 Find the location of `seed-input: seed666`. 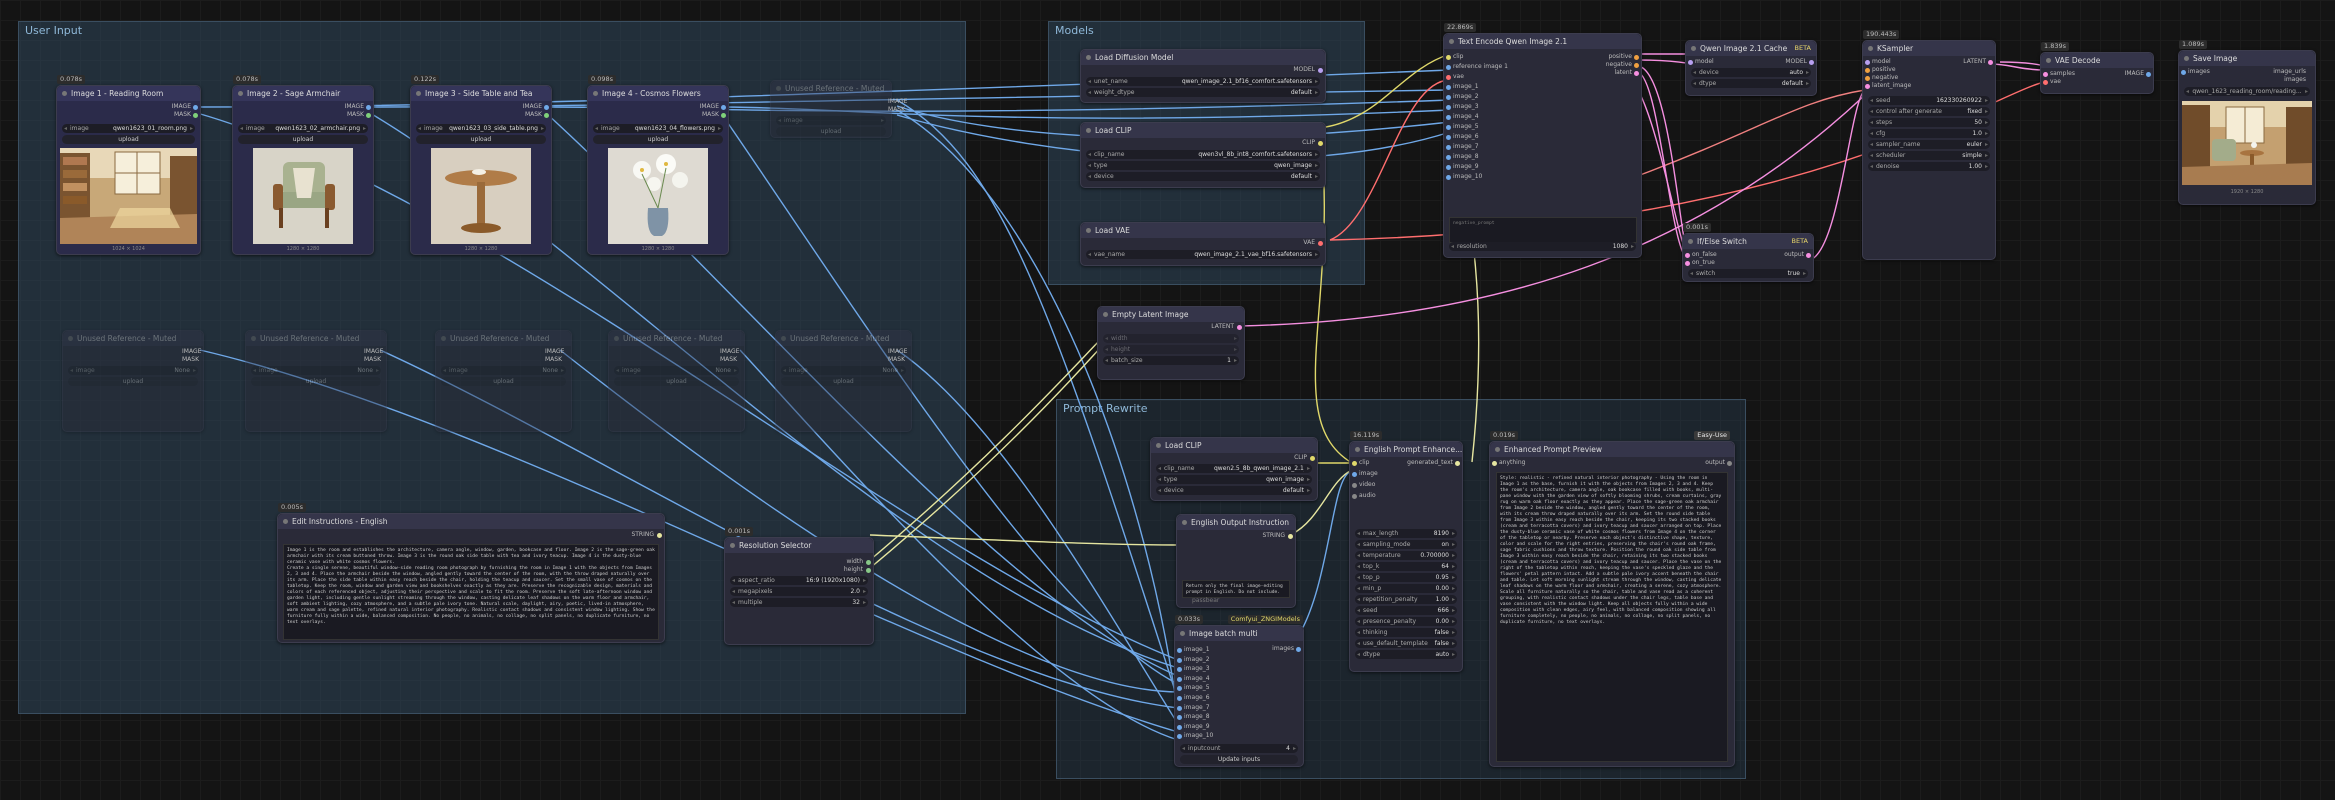

seed-input: seed666 is located at coordinates (1406, 610).